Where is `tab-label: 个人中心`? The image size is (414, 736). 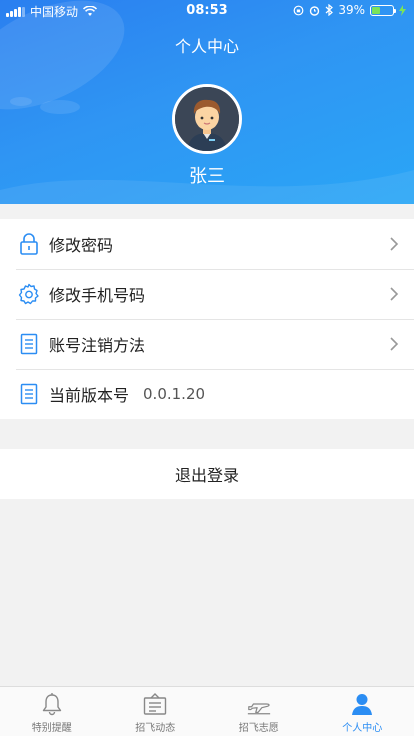
tab-label: 个人中心 is located at coordinates (362, 728).